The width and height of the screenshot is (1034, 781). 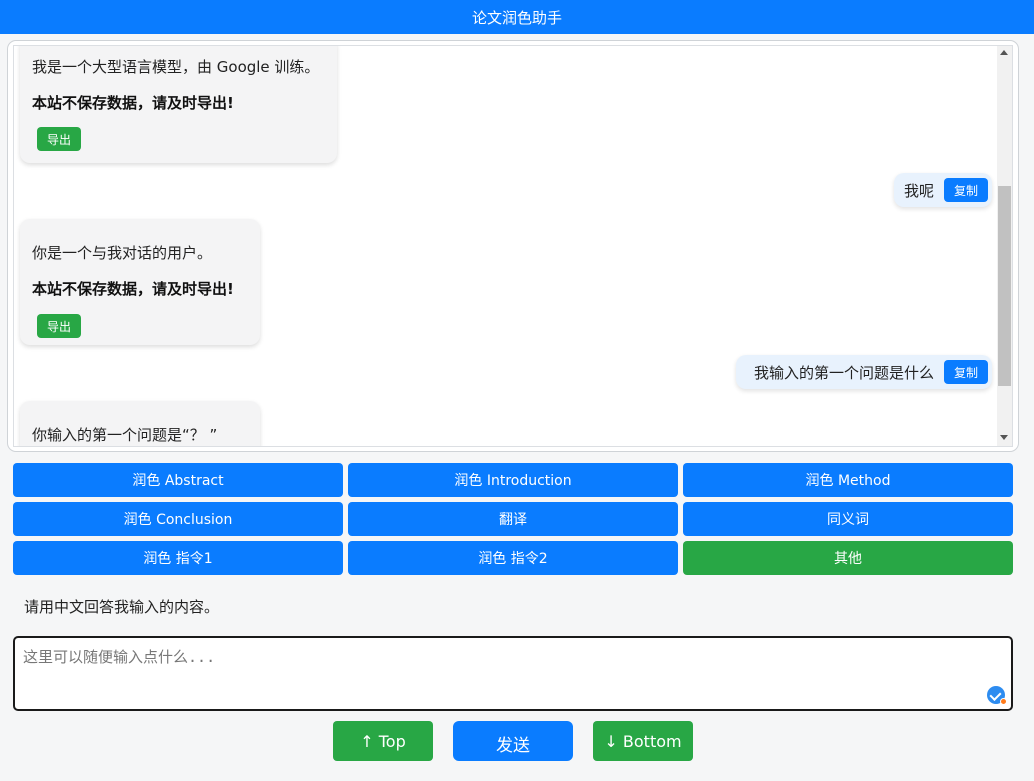 I want to click on scroll-down-arrow-icon, so click(x=1004, y=437).